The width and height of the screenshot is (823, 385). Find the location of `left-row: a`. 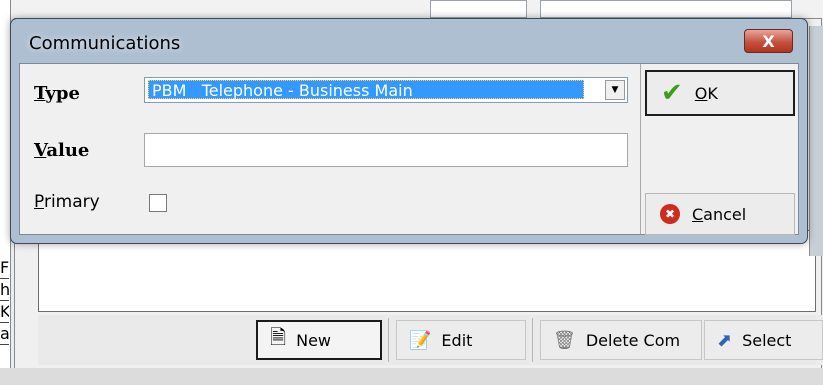

left-row: a is located at coordinates (4, 334).